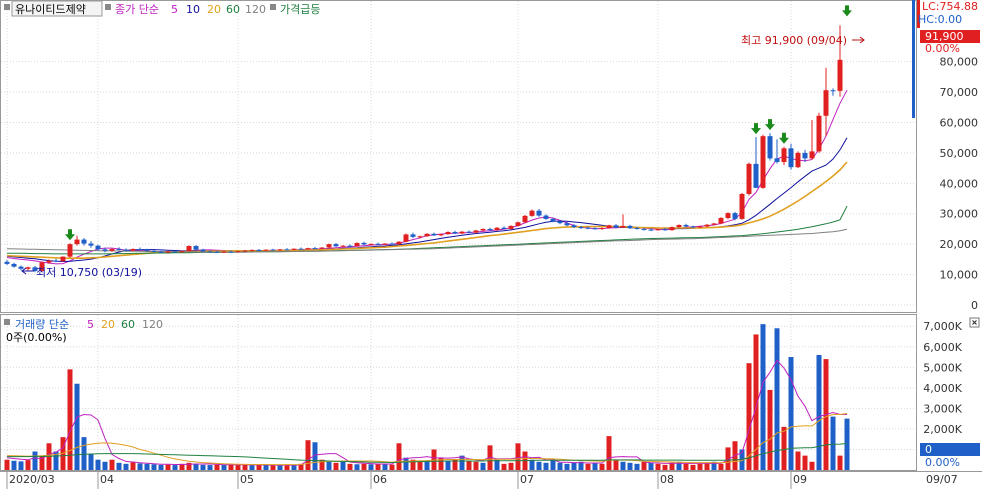  What do you see at coordinates (174, 9) in the screenshot?
I see `legend-ma5: 5` at bounding box center [174, 9].